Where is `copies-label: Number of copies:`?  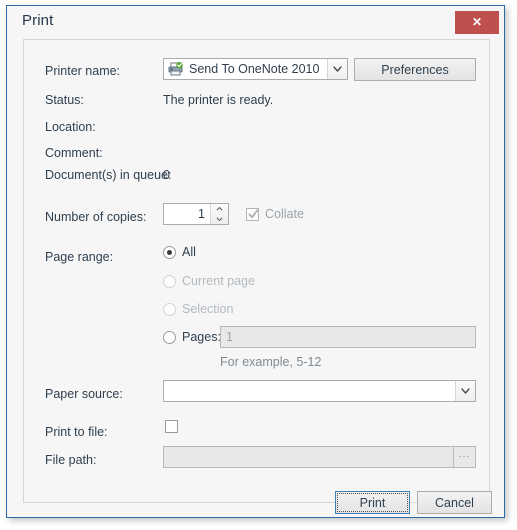
copies-label: Number of copies: is located at coordinates (96, 217).